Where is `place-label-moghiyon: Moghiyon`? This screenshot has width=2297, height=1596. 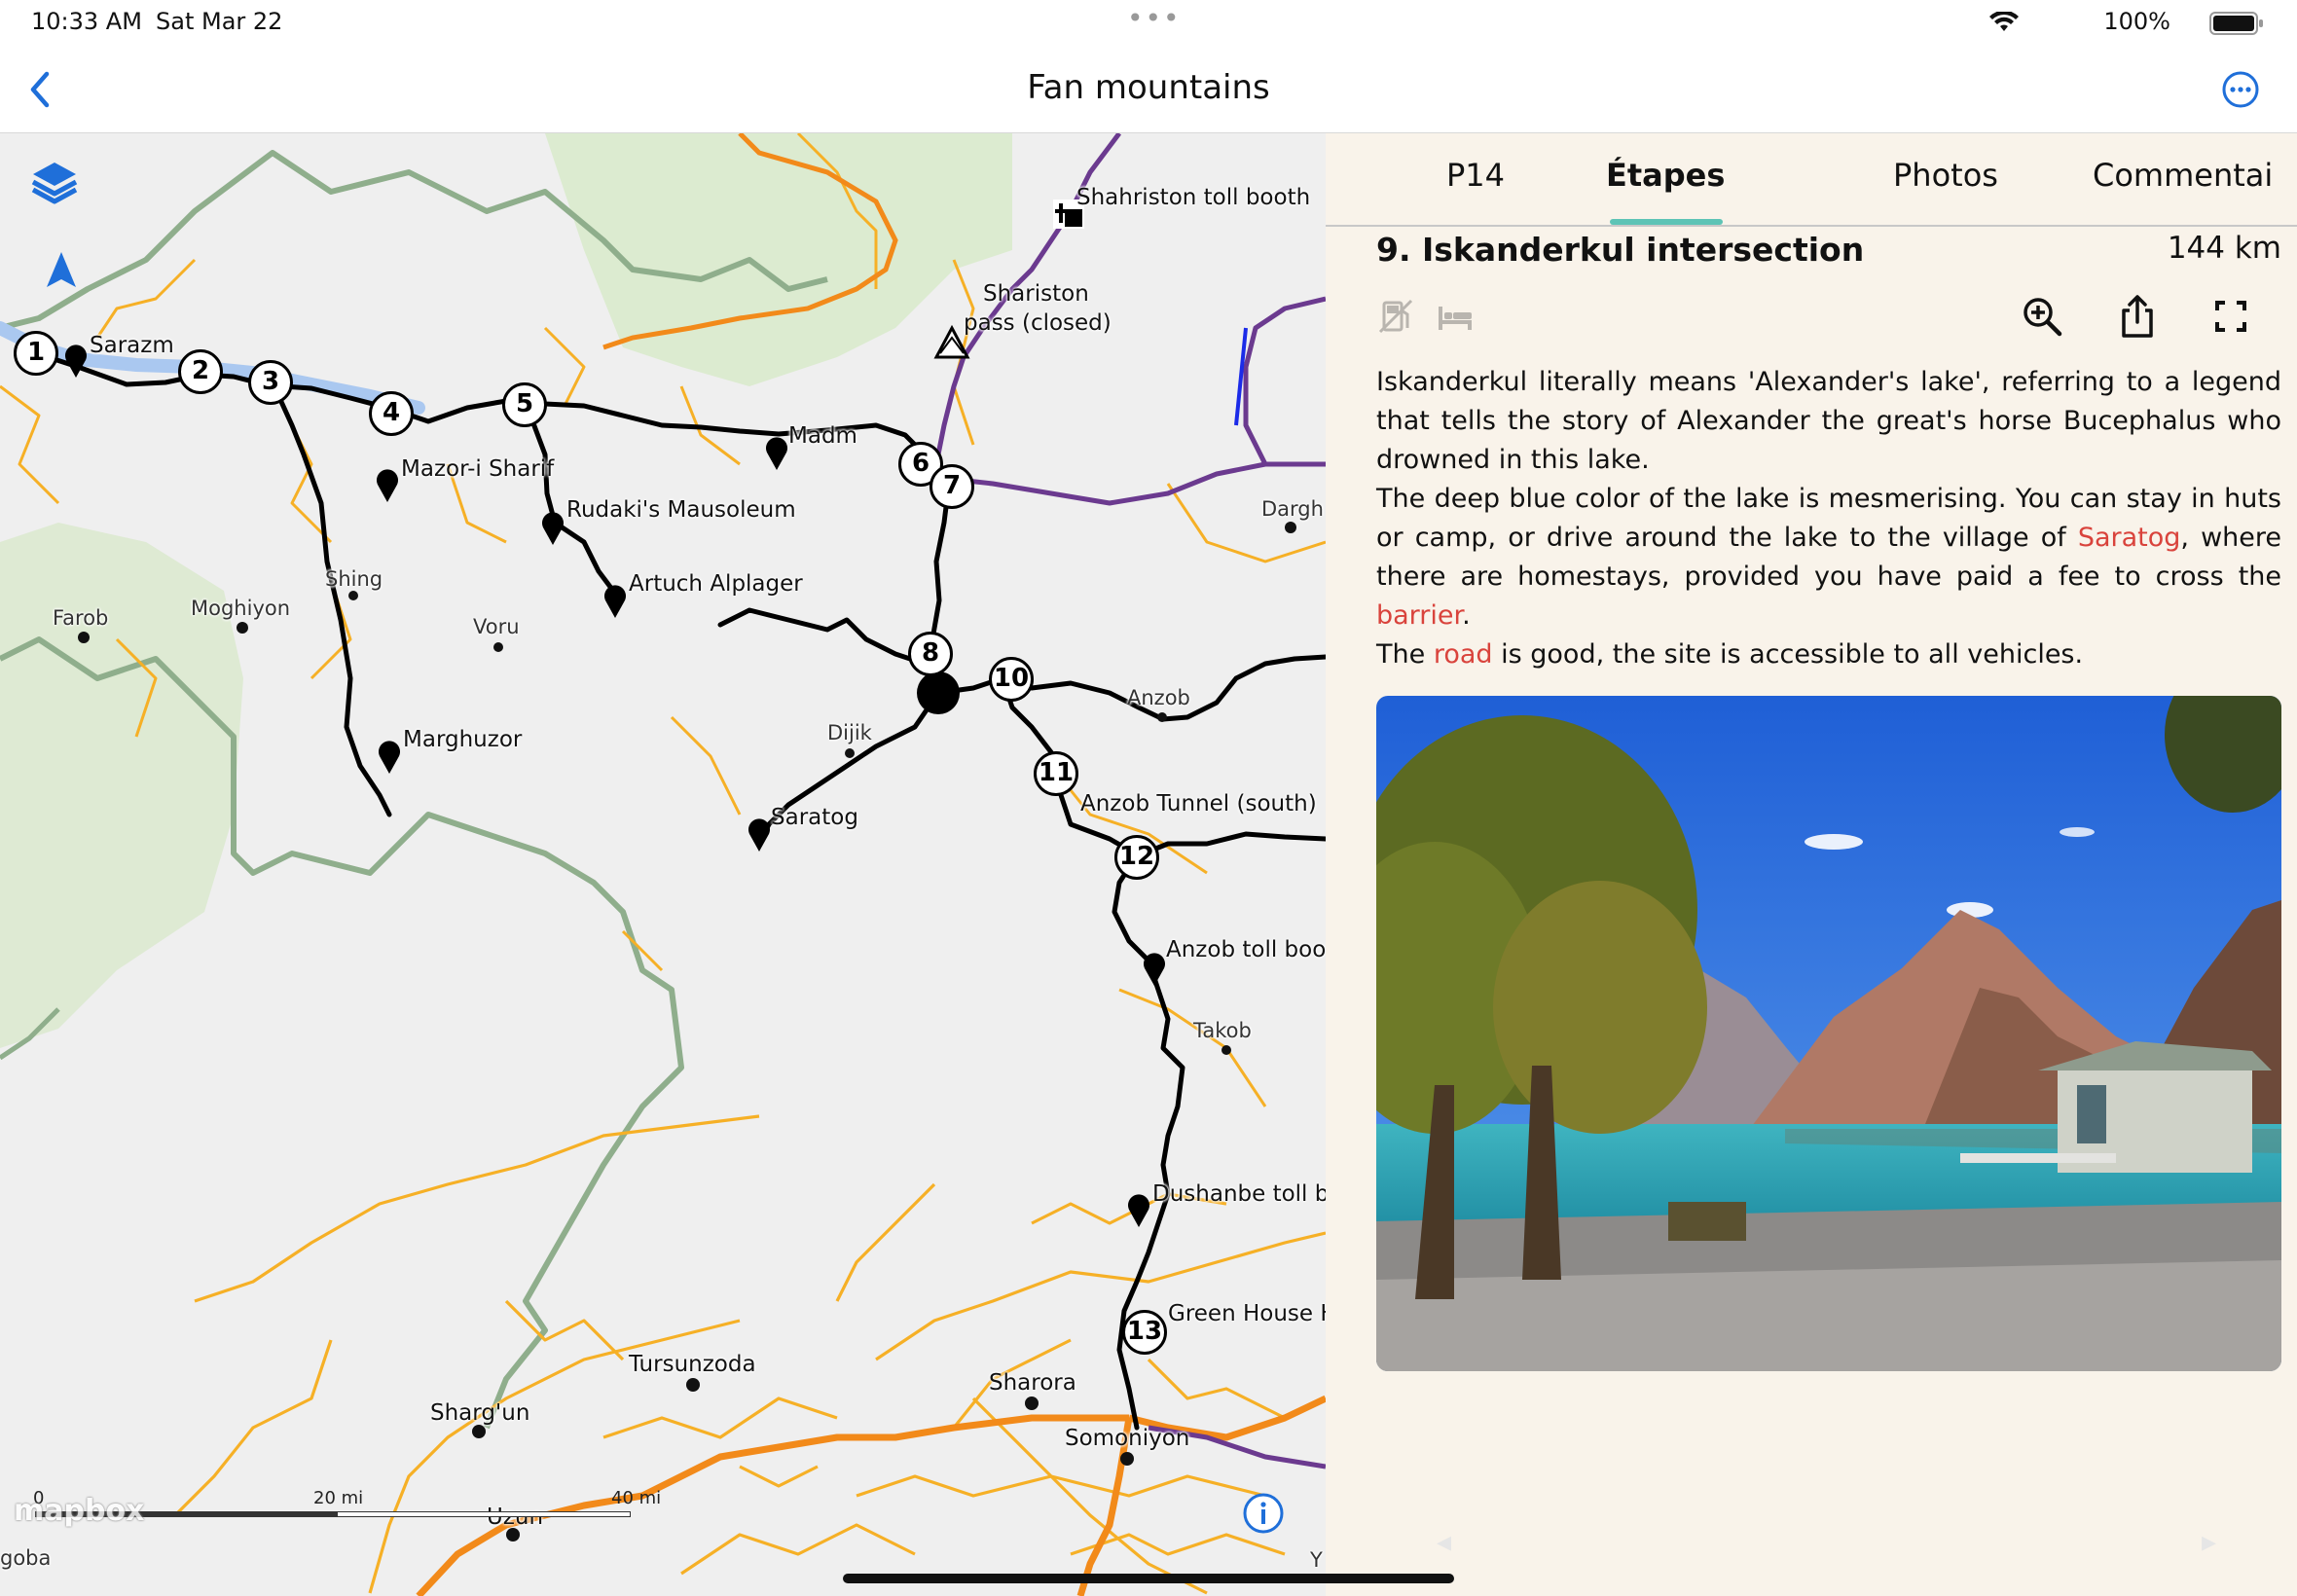 place-label-moghiyon: Moghiyon is located at coordinates (241, 609).